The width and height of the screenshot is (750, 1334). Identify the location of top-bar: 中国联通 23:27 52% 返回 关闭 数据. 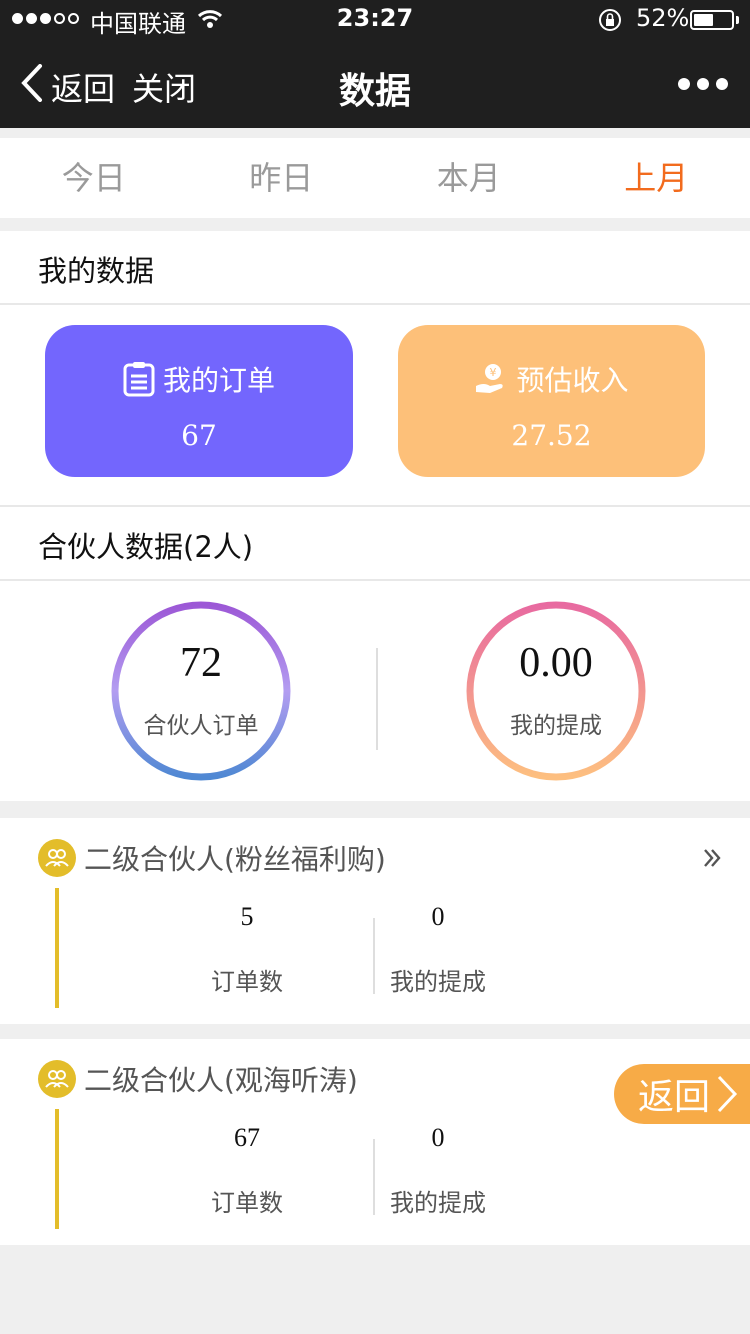
(375, 64).